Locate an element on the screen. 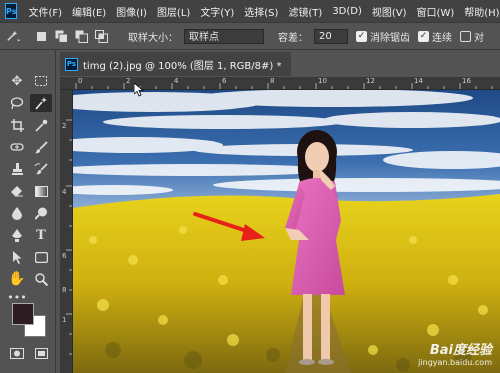  tolerance-label: 容差： is located at coordinates (293, 38).